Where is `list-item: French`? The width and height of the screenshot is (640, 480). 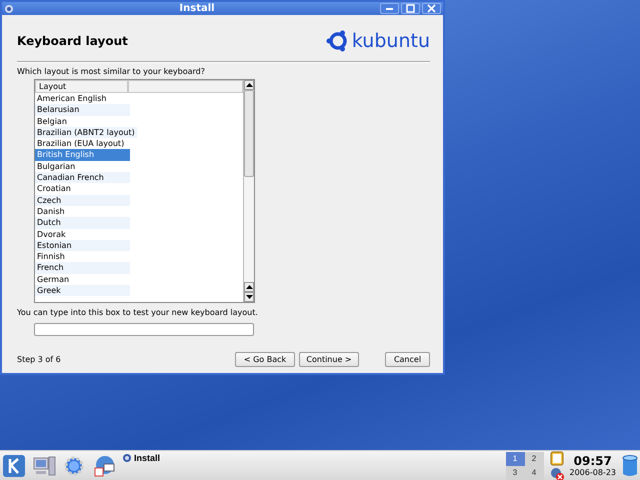
list-item: French is located at coordinates (82, 268).